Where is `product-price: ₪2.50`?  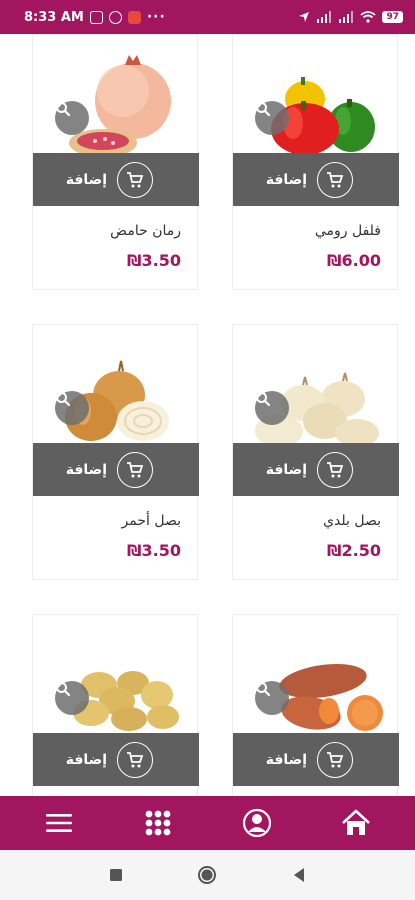 product-price: ₪2.50 is located at coordinates (354, 550).